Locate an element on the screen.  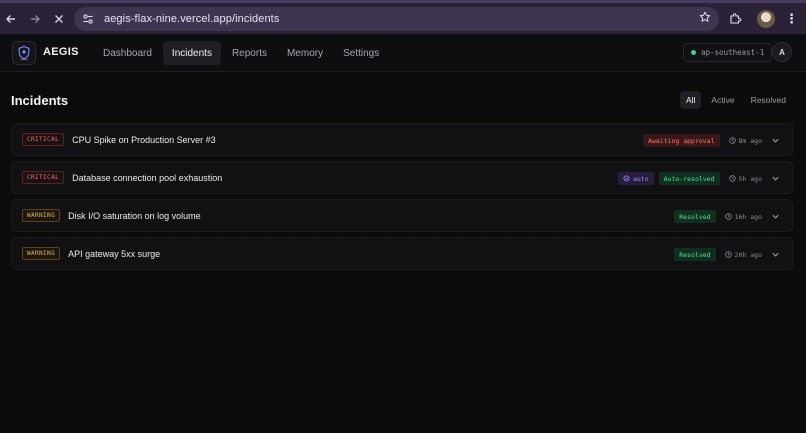
arrow-right-icon is located at coordinates (35, 18).